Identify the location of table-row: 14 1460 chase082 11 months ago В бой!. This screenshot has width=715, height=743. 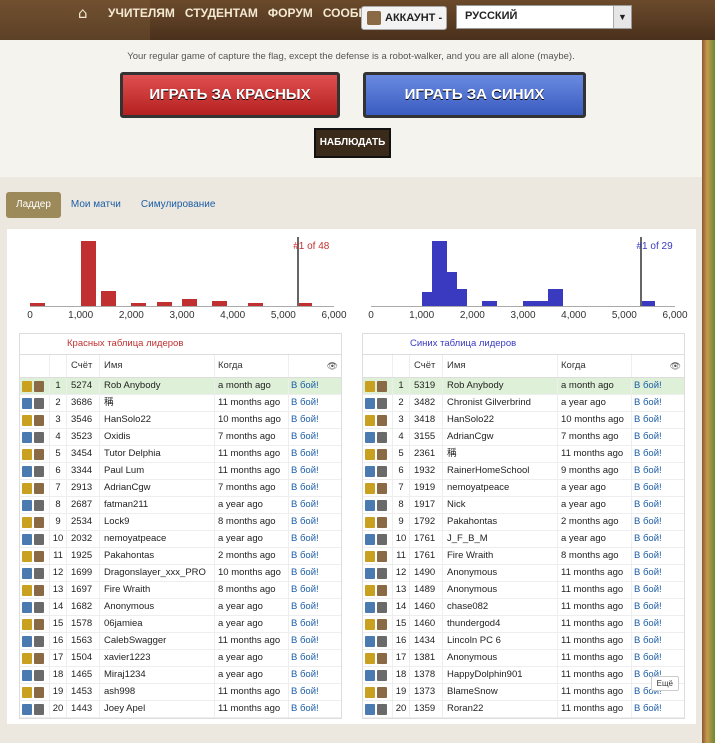
(523, 607).